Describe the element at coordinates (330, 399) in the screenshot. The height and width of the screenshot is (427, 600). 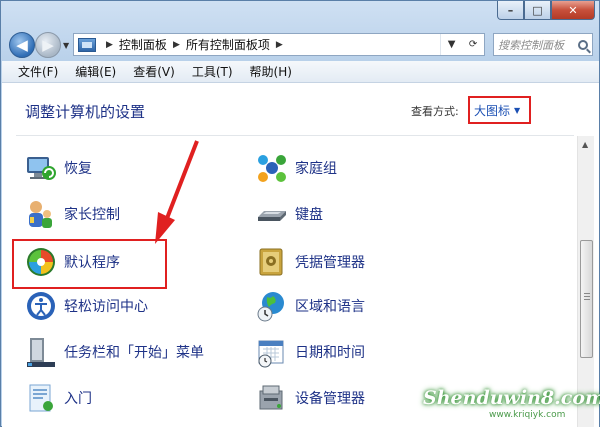
I see `item-label: 设备管理器` at that location.